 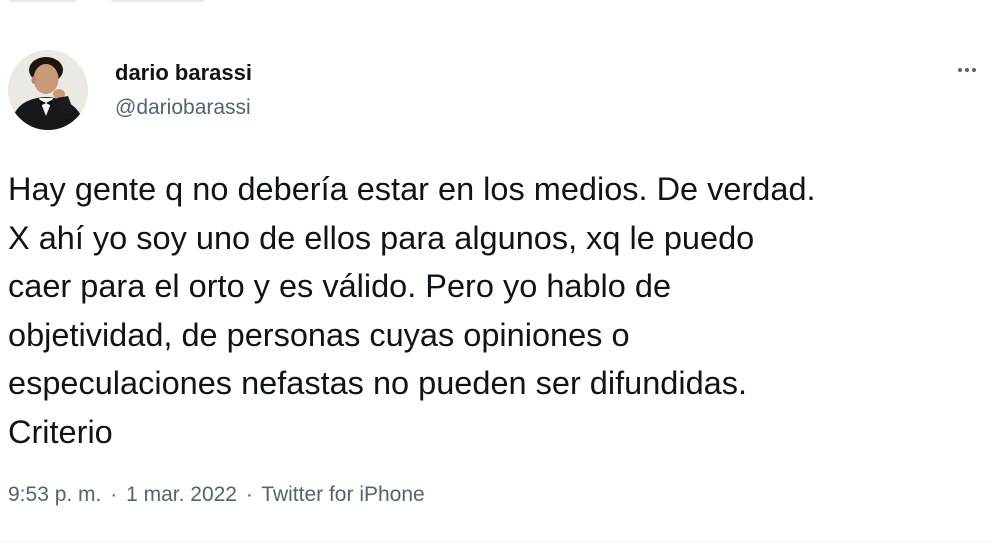 I want to click on previous-tweet-remnant, so click(x=496, y=4).